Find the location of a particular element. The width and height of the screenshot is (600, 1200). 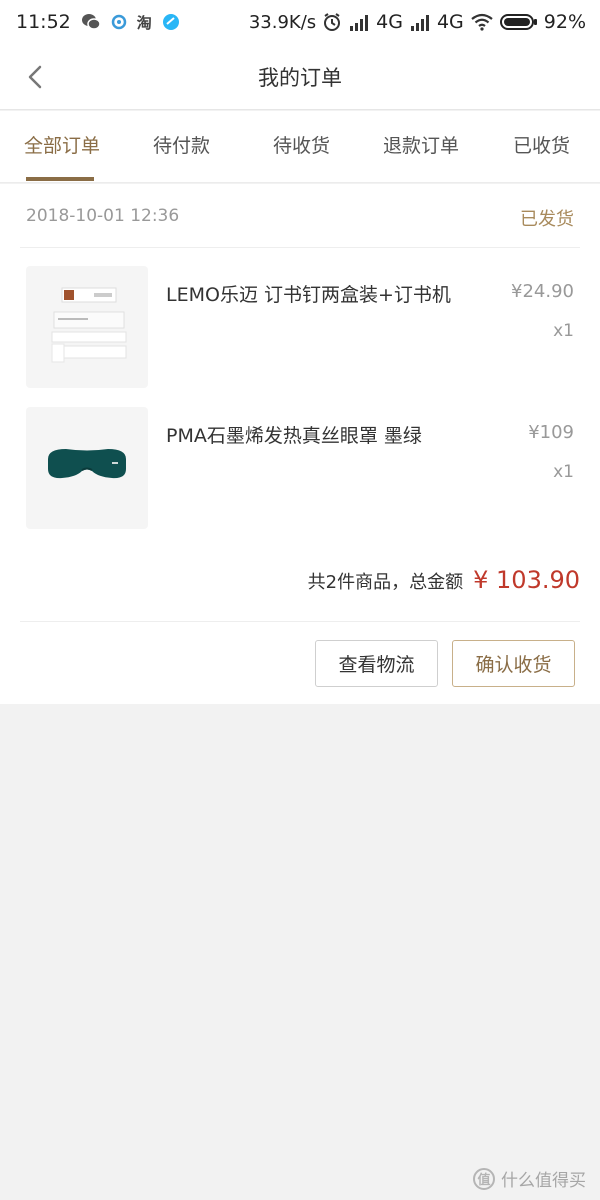

eye-mask-product-image is located at coordinates (87, 468).